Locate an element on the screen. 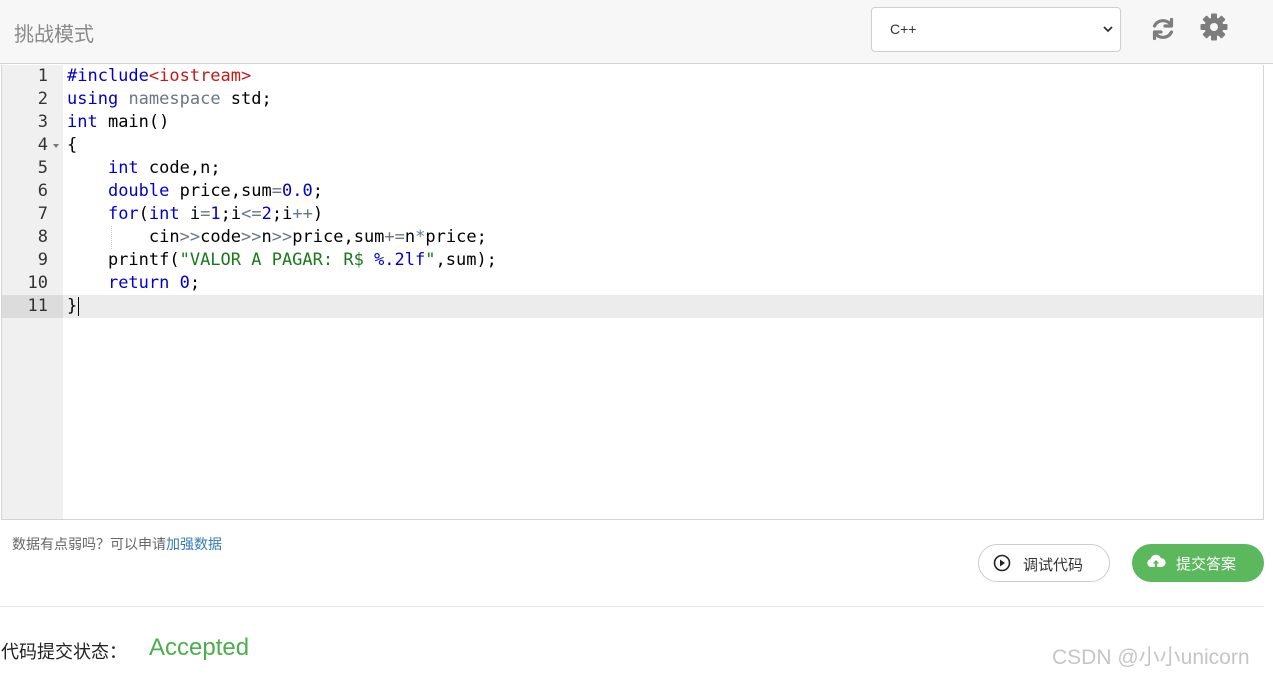  code-line: printf("VALOR A PAGAR: R$ %.2lf",sum); is located at coordinates (282, 260).